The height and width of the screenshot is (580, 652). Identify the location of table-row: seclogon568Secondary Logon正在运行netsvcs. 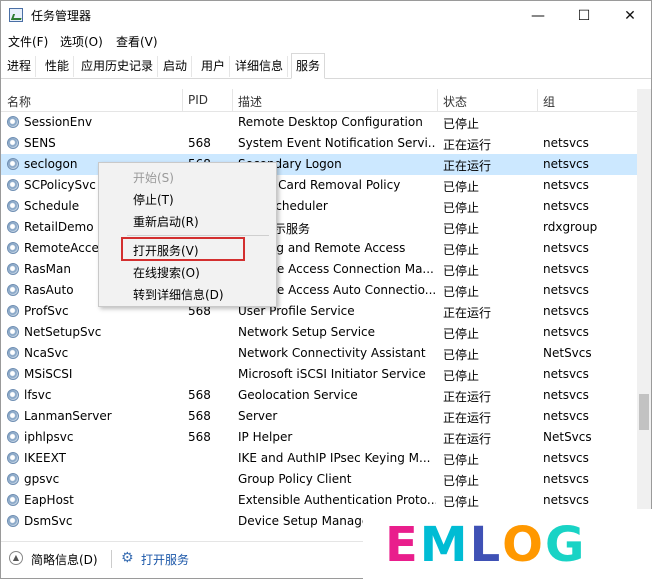
(319, 164).